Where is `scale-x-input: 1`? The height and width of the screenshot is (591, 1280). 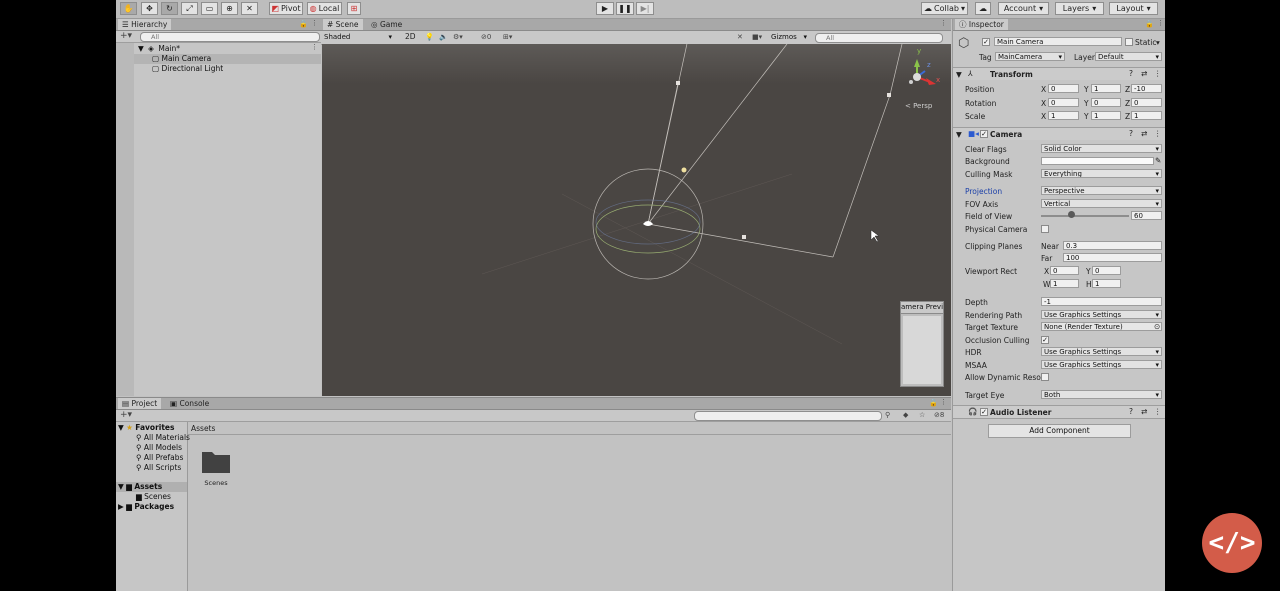
scale-x-input: 1 is located at coordinates (1063, 115).